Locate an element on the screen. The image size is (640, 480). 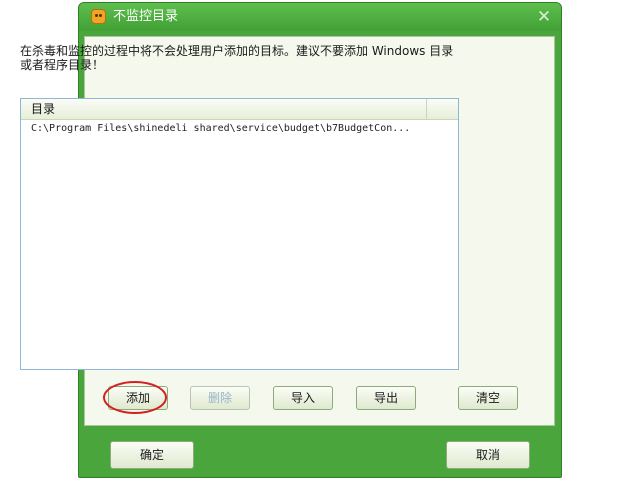
ok-button: 确定 is located at coordinates (152, 455).